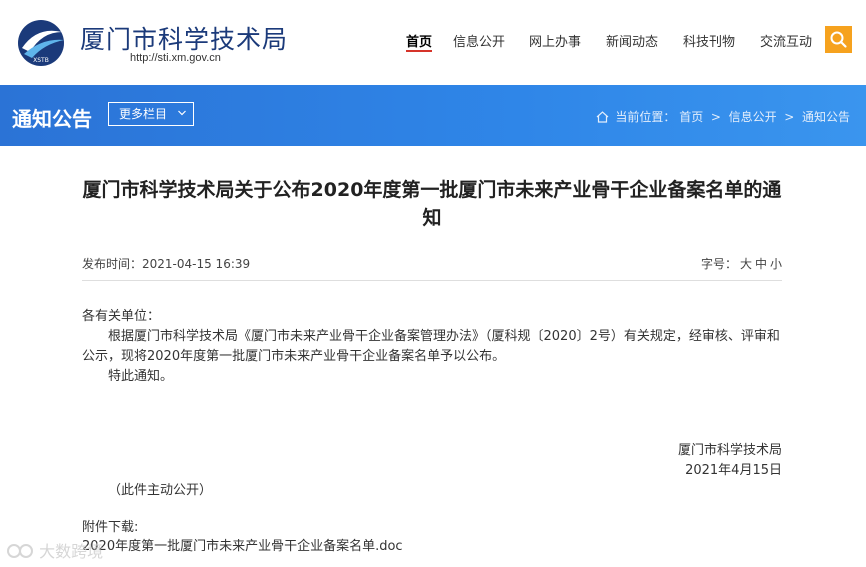  I want to click on breadcrumb: 当前位置： 首页 > 信息公开 > 通知公告, so click(723, 116).